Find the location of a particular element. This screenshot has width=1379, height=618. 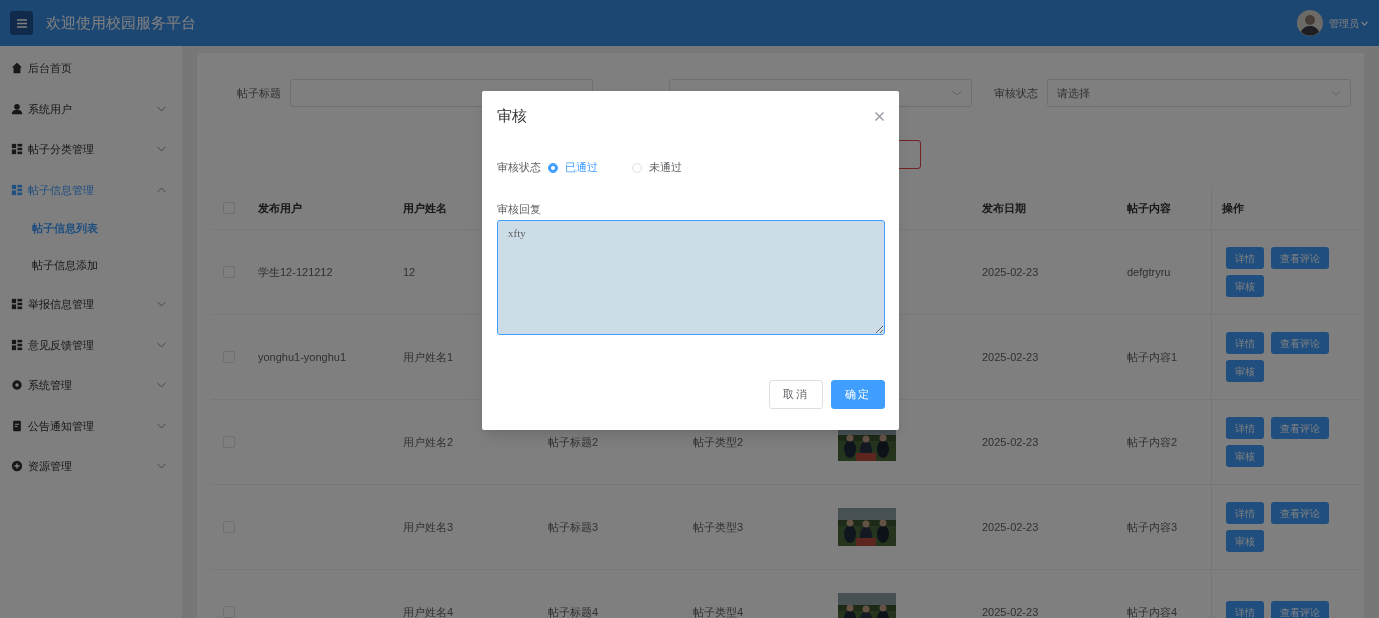

table-cell-text: 12 is located at coordinates (409, 272).